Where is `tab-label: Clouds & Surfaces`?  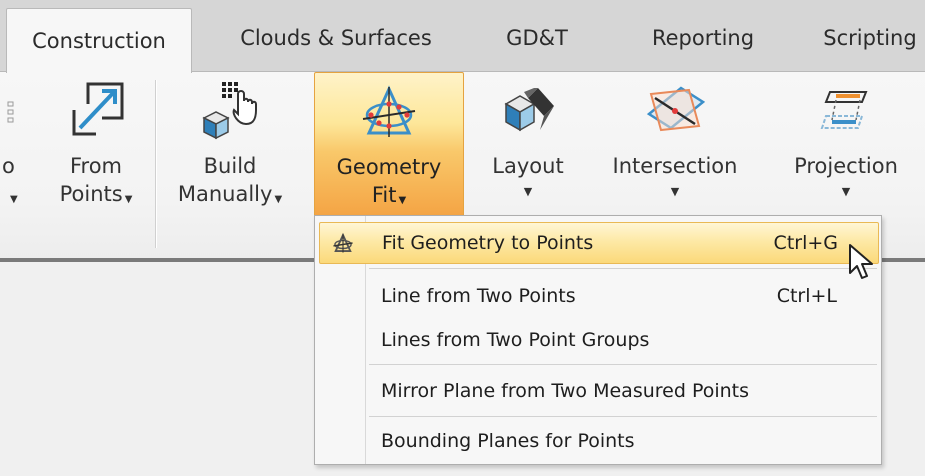 tab-label: Clouds & Surfaces is located at coordinates (336, 38).